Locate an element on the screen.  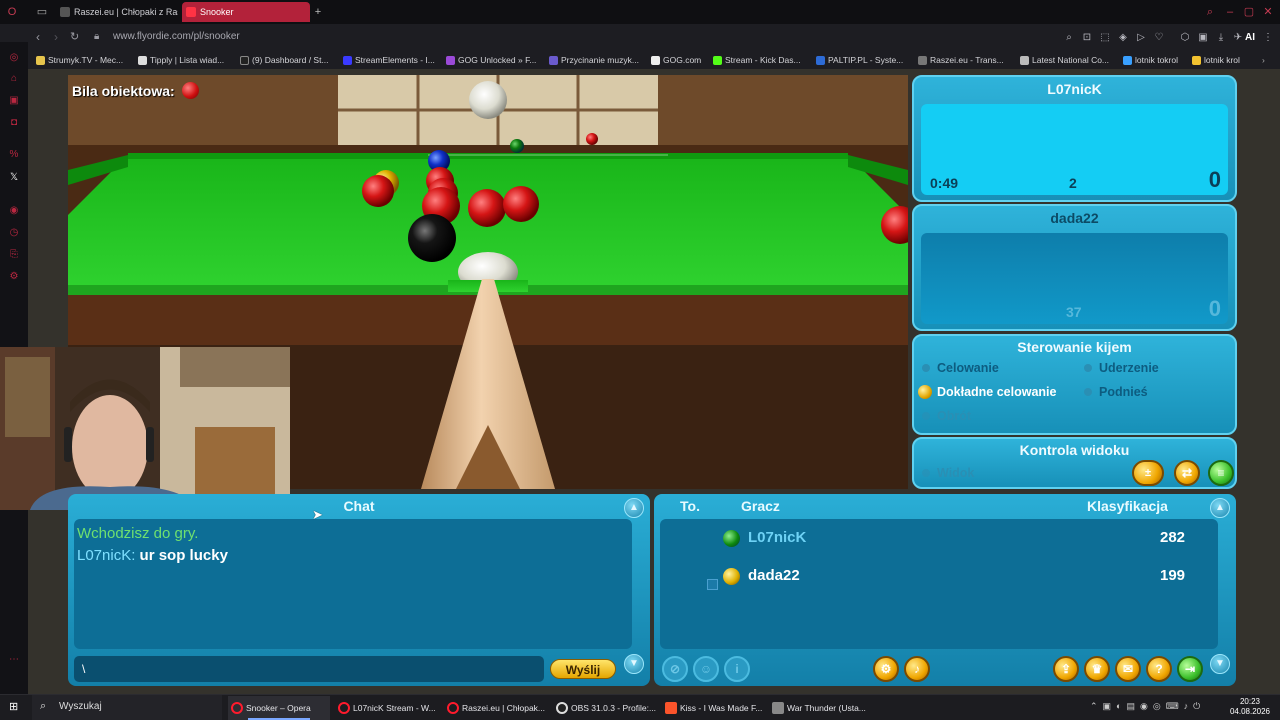
option-dokladne-celowanie: Dokładne celowanie is located at coordinates (996, 392).